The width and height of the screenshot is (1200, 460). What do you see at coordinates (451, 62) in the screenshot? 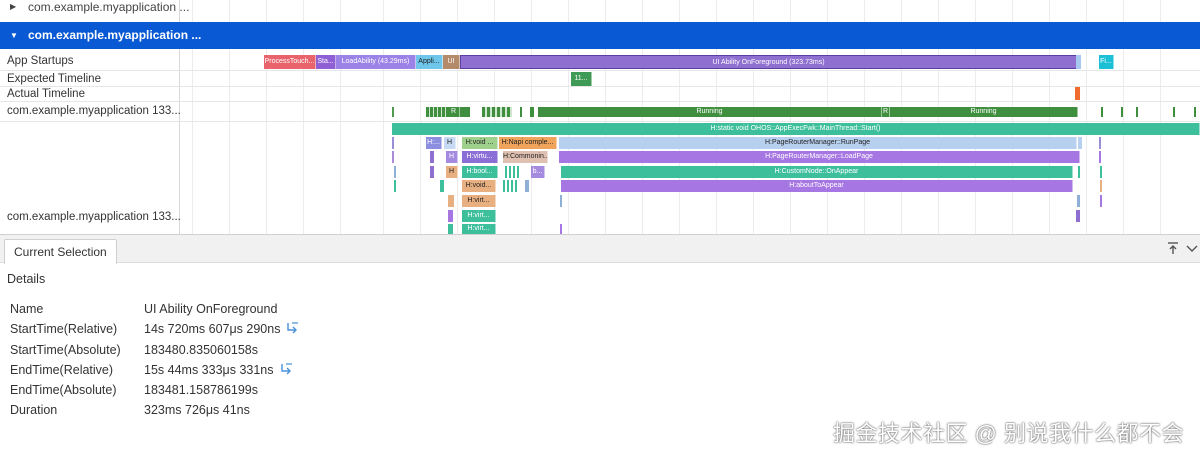
I see `trace-slice: UI` at bounding box center [451, 62].